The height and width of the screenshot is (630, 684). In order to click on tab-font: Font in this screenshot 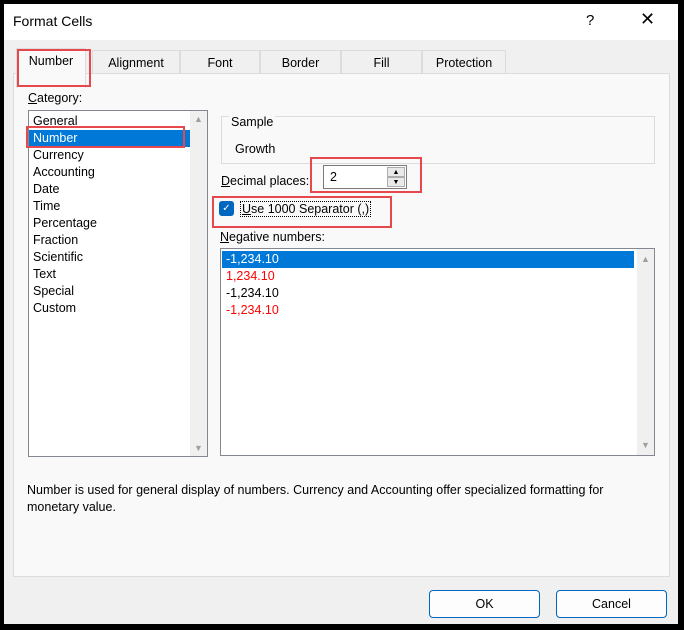, I will do `click(220, 62)`.